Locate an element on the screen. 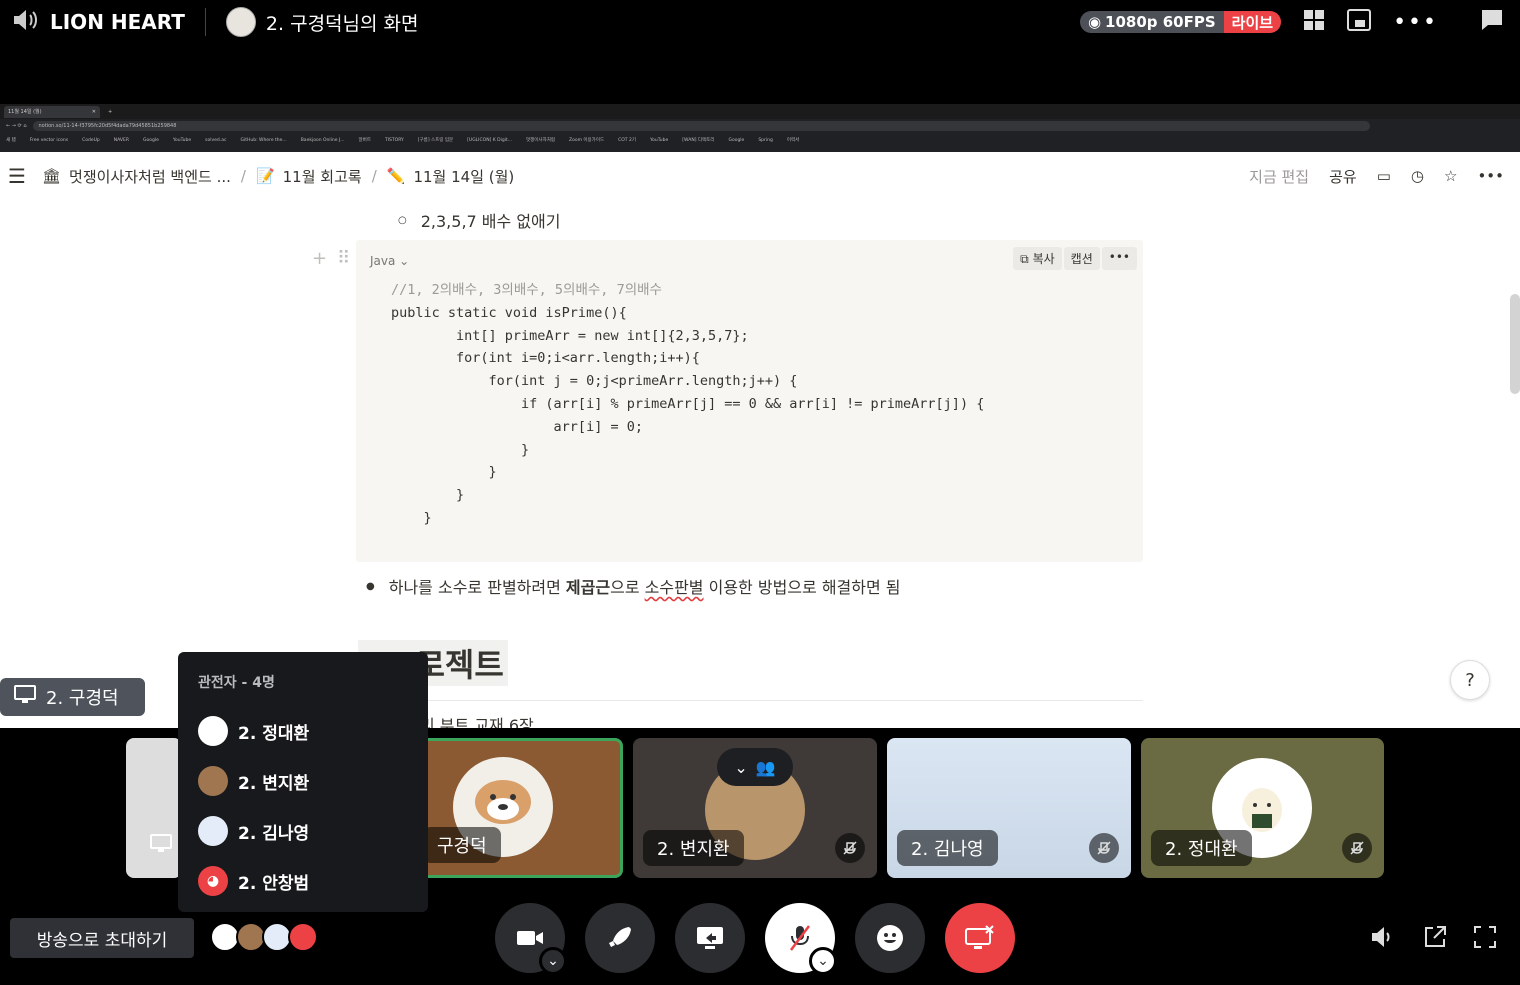 This screenshot has height=985, width=1520. grid-layout-icon is located at coordinates (1314, 22).